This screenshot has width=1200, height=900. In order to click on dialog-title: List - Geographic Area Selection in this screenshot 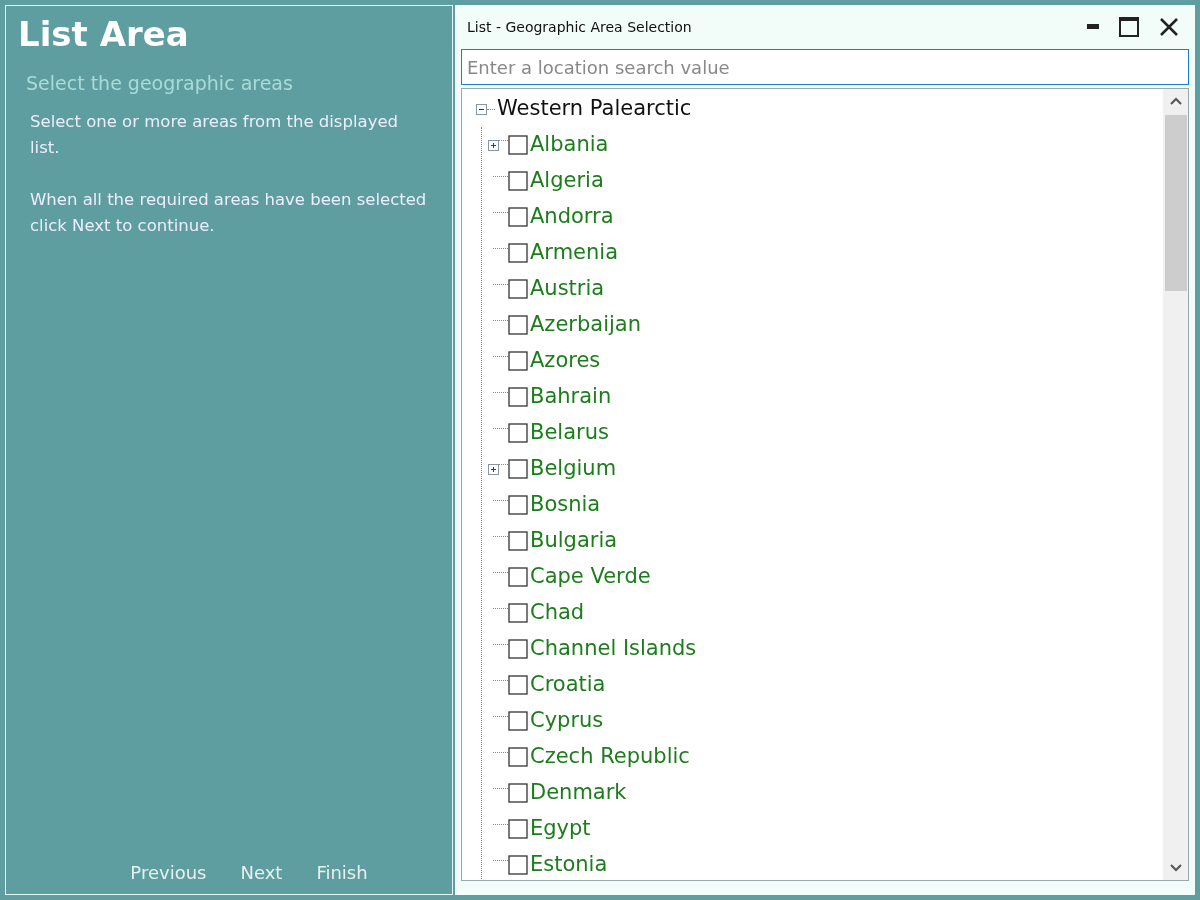, I will do `click(580, 27)`.